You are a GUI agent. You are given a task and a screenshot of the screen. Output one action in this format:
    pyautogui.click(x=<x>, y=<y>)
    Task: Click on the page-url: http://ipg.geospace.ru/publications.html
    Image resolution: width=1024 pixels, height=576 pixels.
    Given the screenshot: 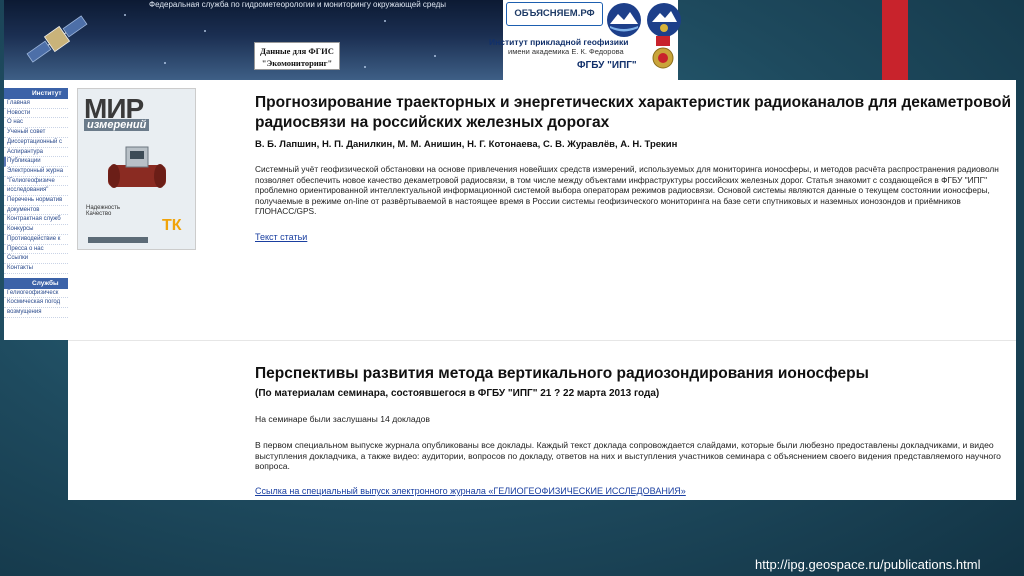 What is the action you would take?
    pyautogui.click(x=868, y=564)
    